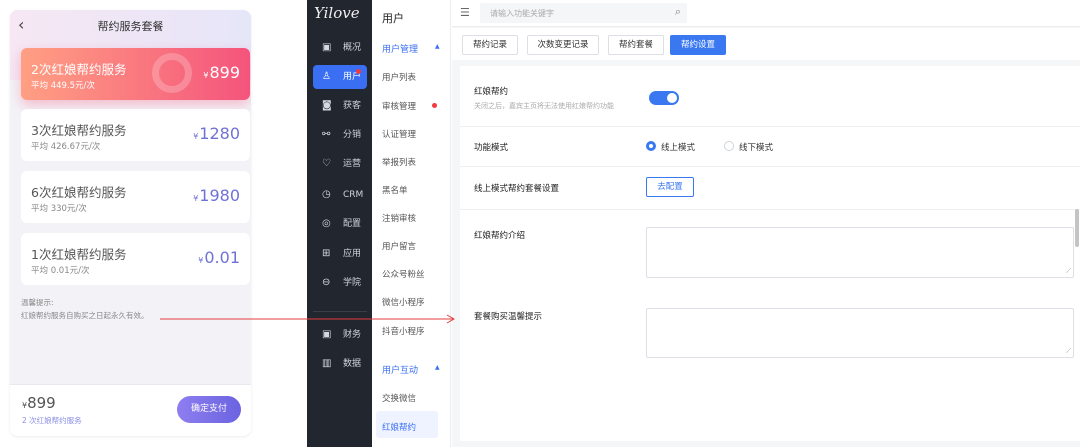  Describe the element at coordinates (403, 274) in the screenshot. I see `submenu-item: 公众号粉丝` at that location.